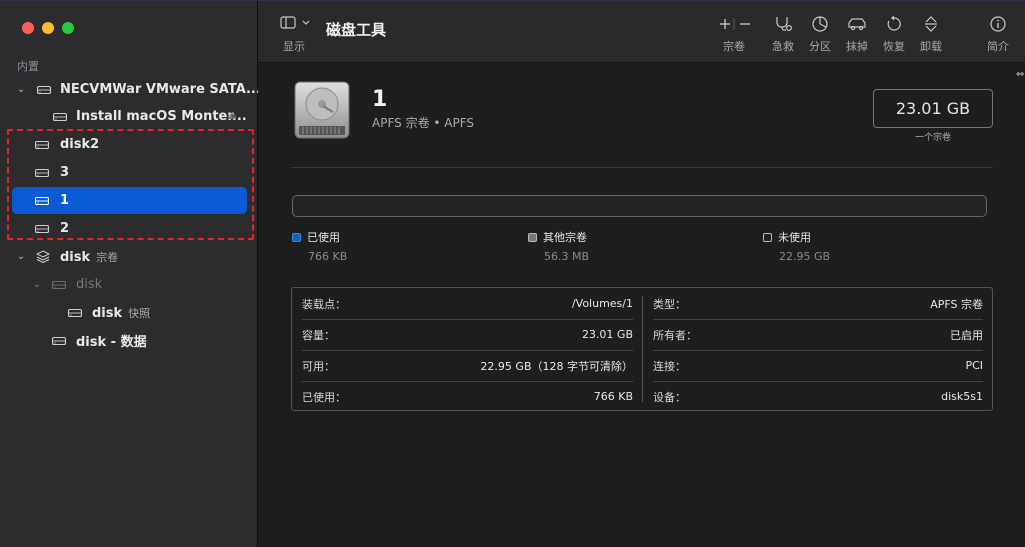 The image size is (1025, 547). Describe the element at coordinates (639, 206) in the screenshot. I see `storage-usage-bar` at that location.